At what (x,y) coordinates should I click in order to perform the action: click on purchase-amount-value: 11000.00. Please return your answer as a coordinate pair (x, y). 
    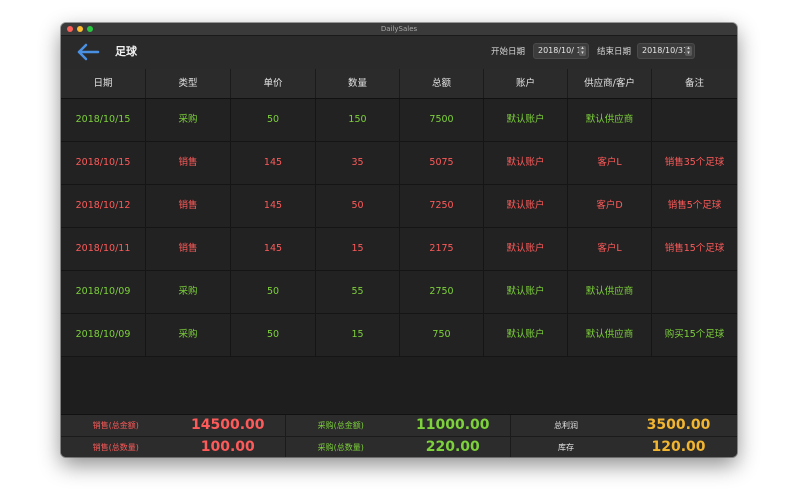
    Looking at the image, I should click on (453, 425).